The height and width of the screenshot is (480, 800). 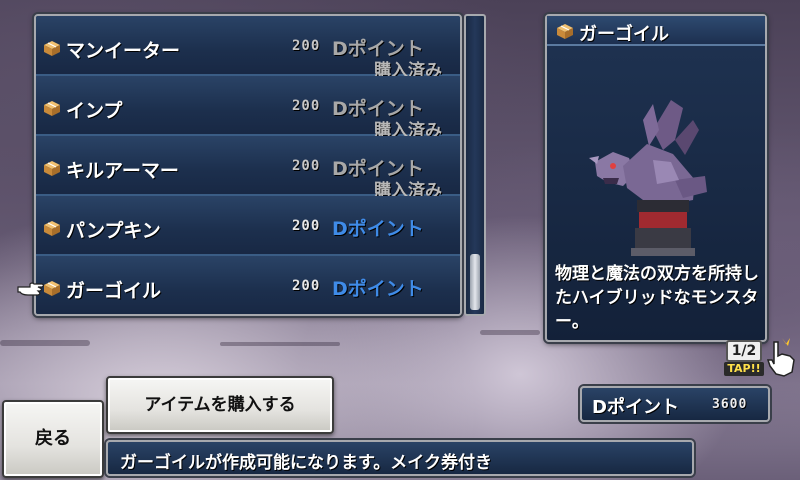 I want to click on page-indicator: 1/2, so click(x=744, y=351).